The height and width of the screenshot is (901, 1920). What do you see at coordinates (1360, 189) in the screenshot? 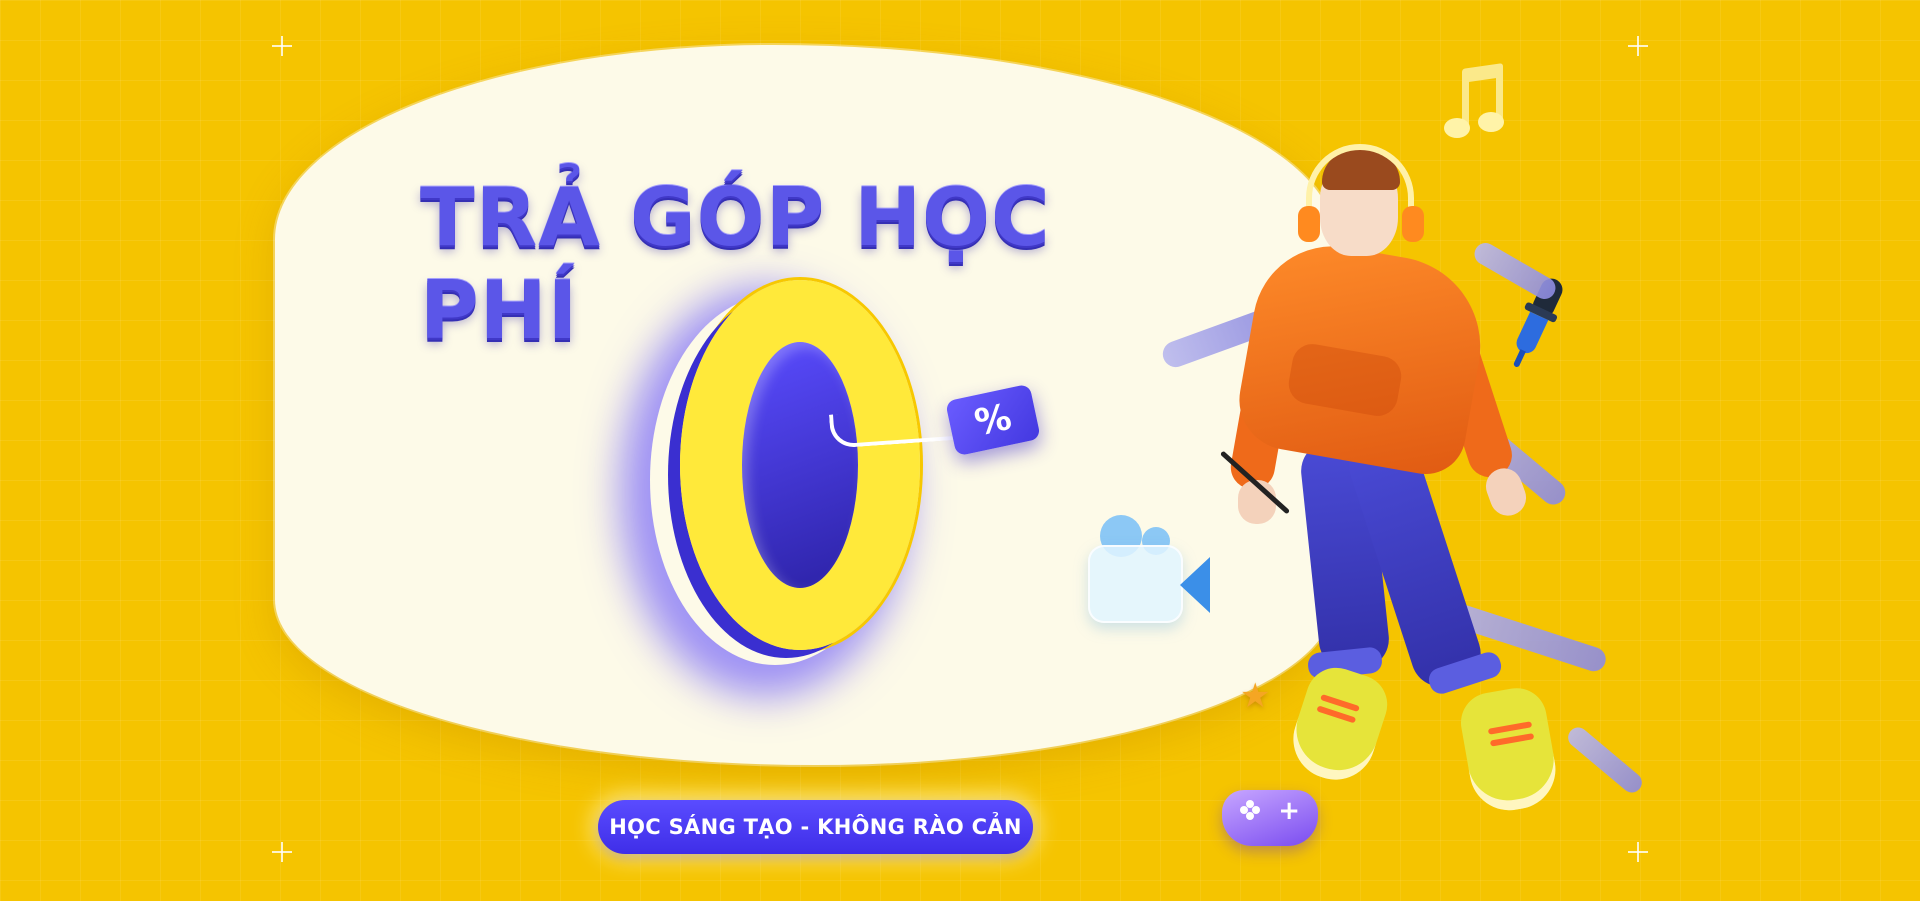
I see `headphones-icon` at bounding box center [1360, 189].